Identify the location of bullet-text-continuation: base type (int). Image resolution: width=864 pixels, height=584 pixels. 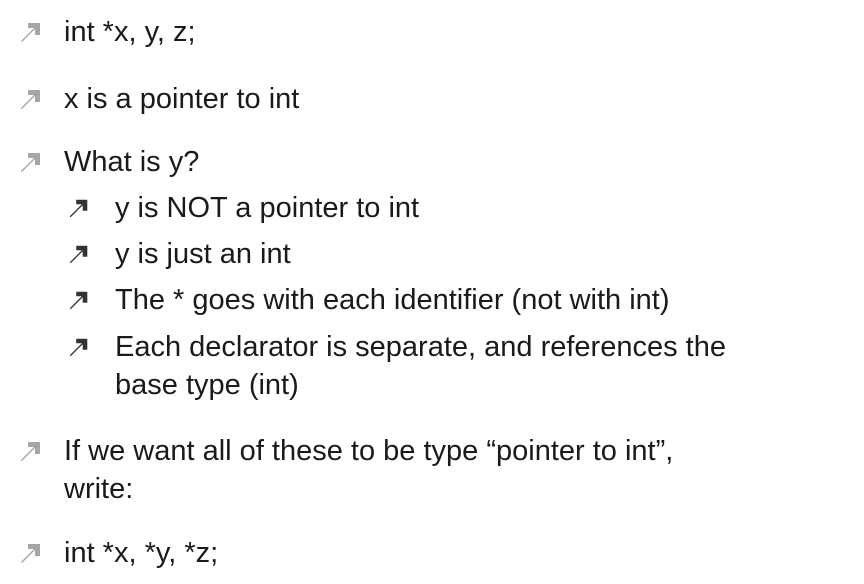
(207, 385).